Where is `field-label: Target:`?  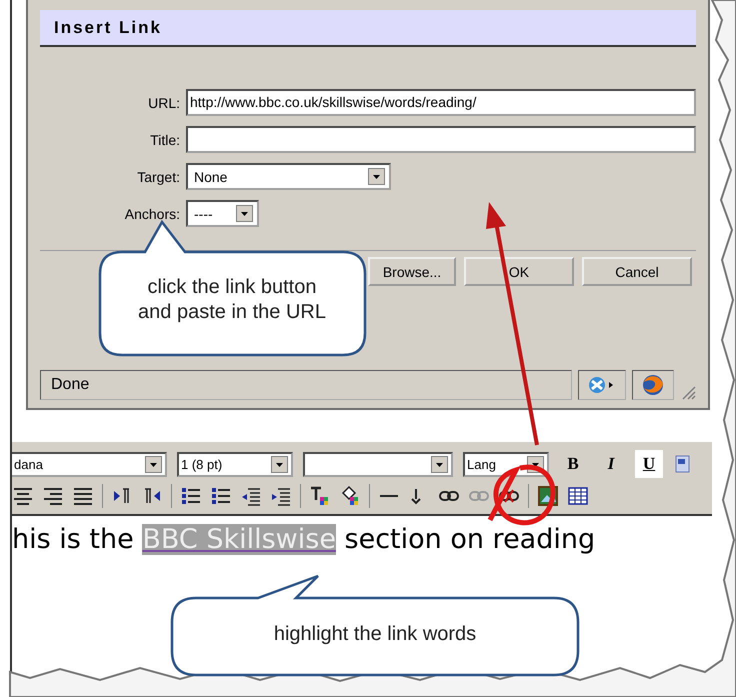 field-label: Target: is located at coordinates (158, 176).